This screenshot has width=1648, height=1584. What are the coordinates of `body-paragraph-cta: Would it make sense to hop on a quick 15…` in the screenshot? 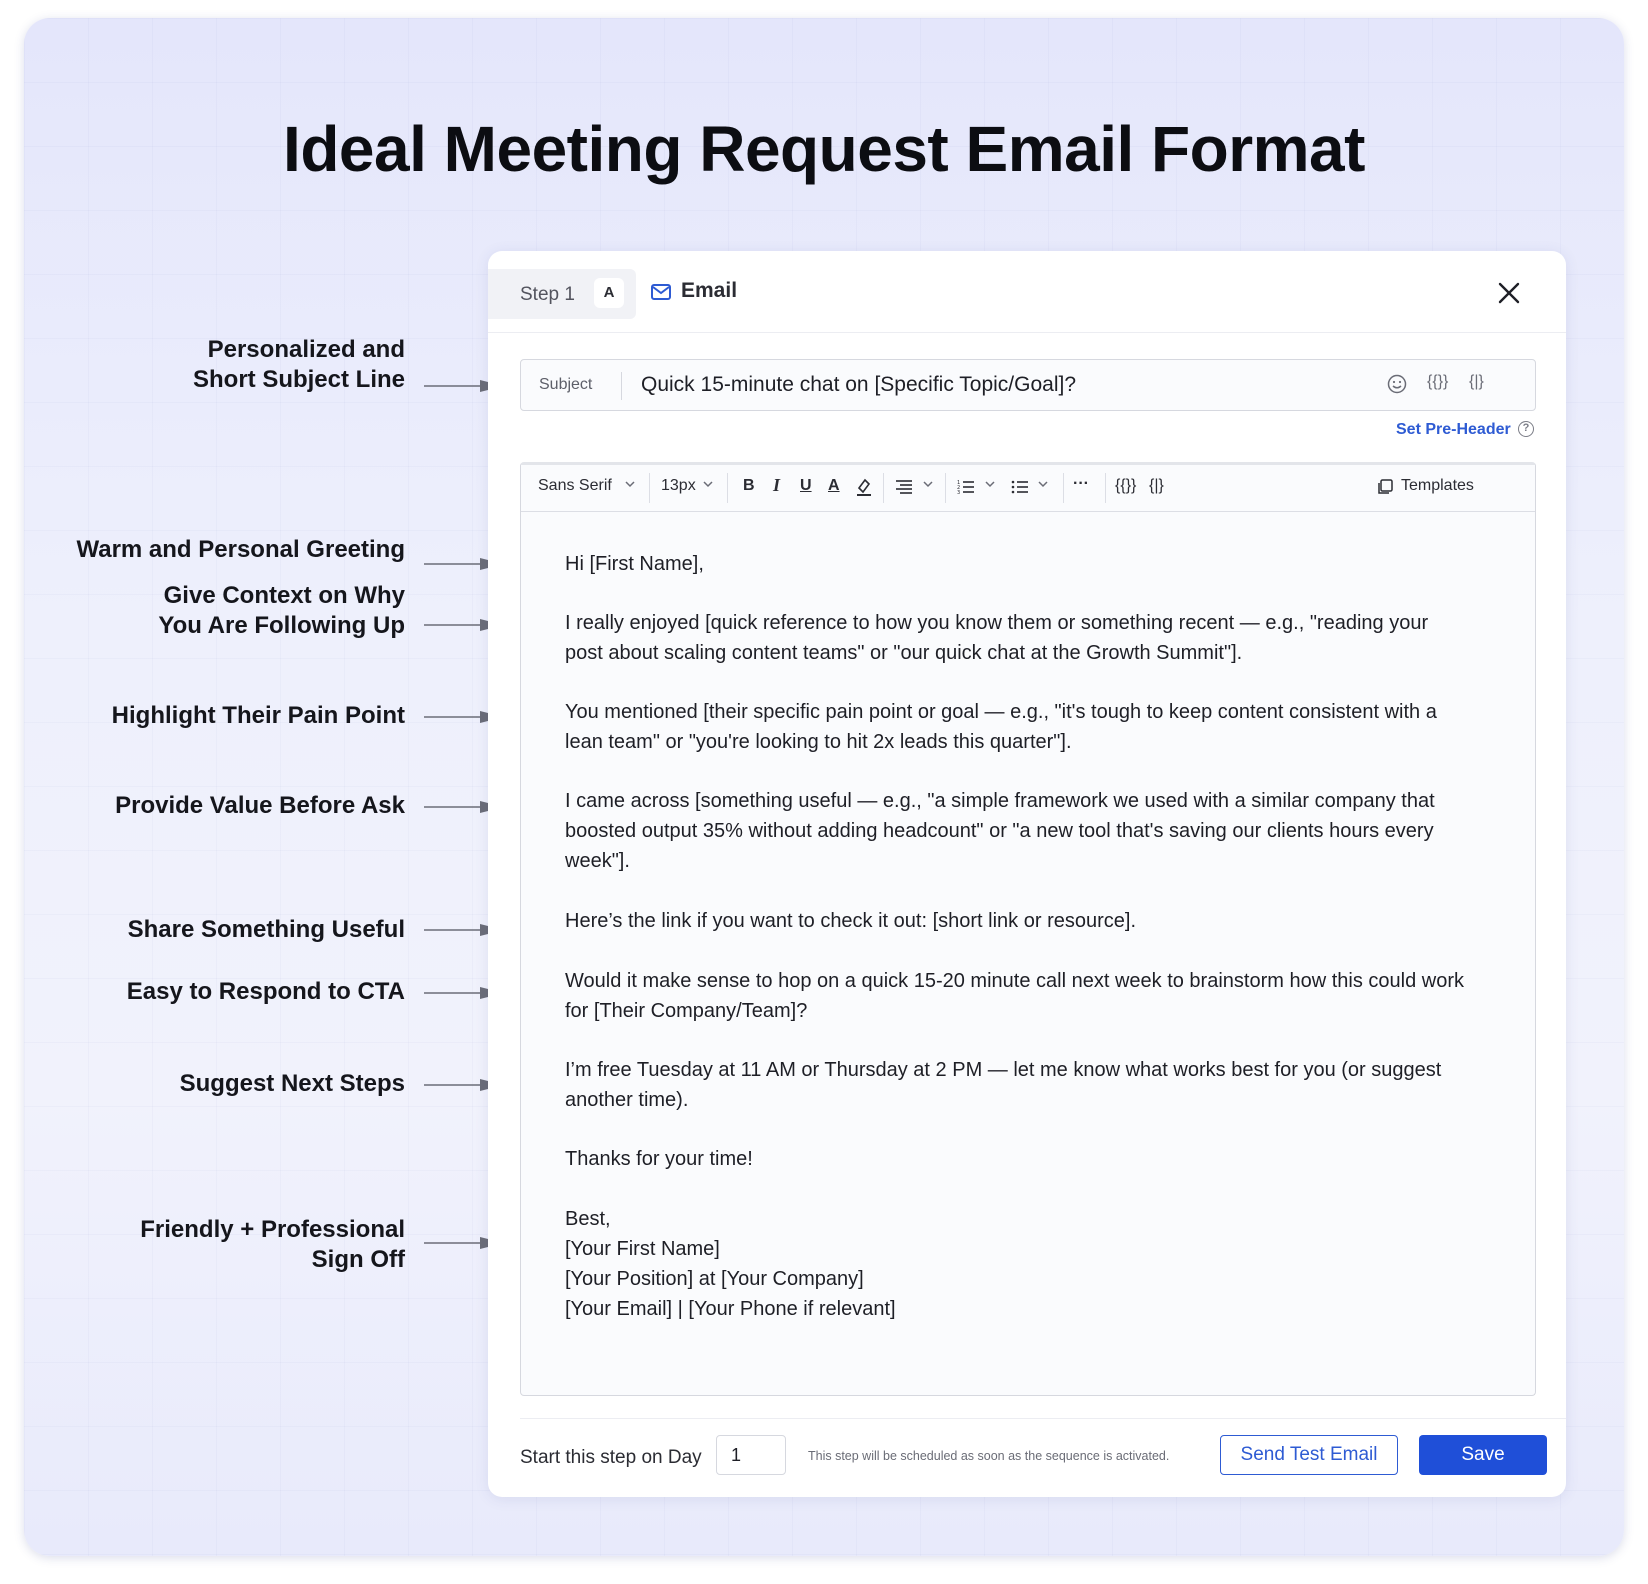 It's located at (1014, 996).